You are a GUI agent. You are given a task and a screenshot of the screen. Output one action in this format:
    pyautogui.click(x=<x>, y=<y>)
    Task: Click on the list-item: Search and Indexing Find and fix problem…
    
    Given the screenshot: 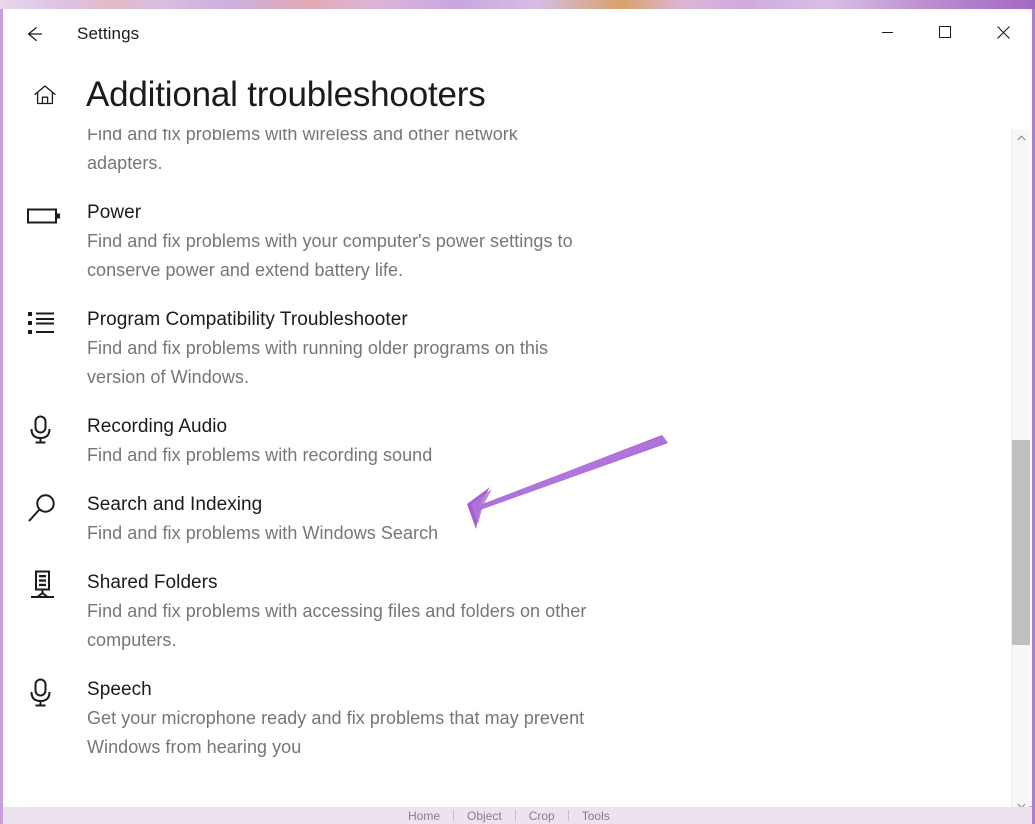 What is the action you would take?
    pyautogui.click(x=507, y=520)
    